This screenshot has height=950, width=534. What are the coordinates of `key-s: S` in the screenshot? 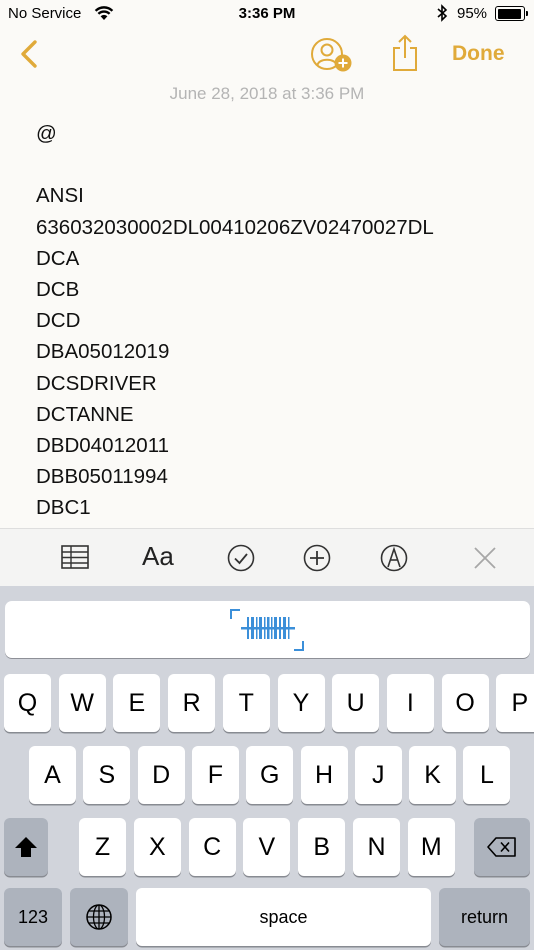 It's located at (107, 775).